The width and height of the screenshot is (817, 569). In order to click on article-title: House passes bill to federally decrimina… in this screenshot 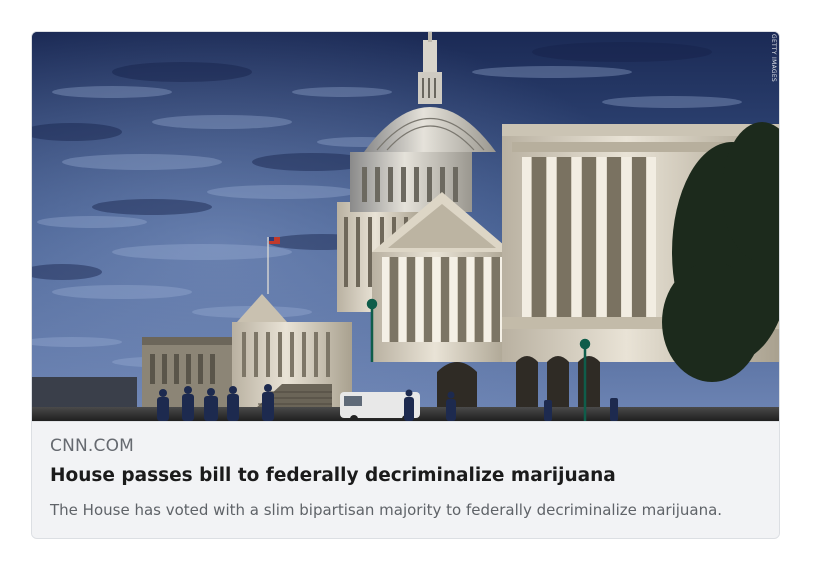, I will do `click(333, 475)`.